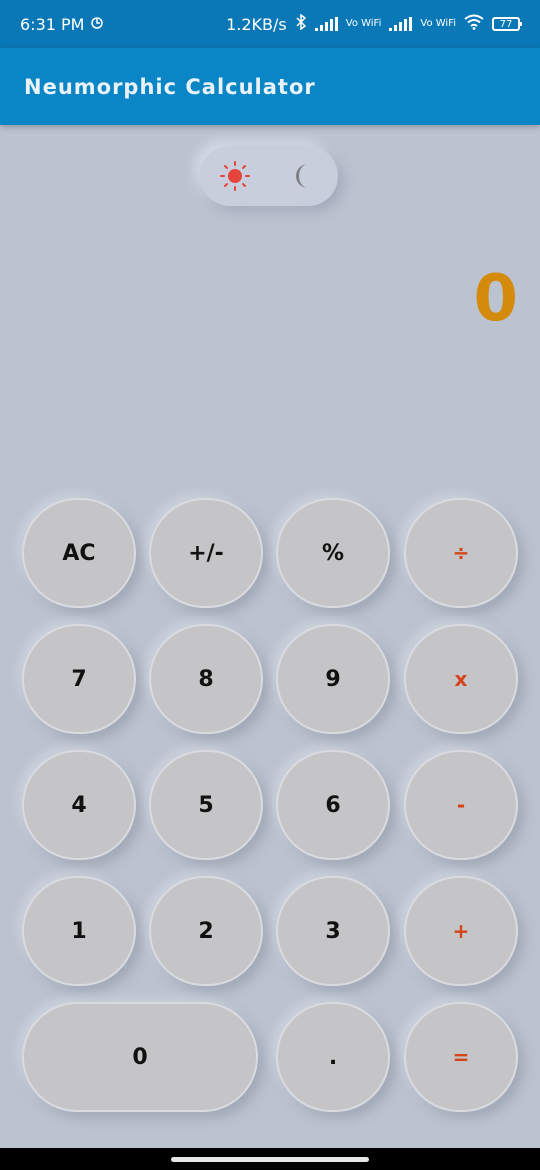 The width and height of the screenshot is (540, 1170). I want to click on key-9: 9, so click(333, 679).